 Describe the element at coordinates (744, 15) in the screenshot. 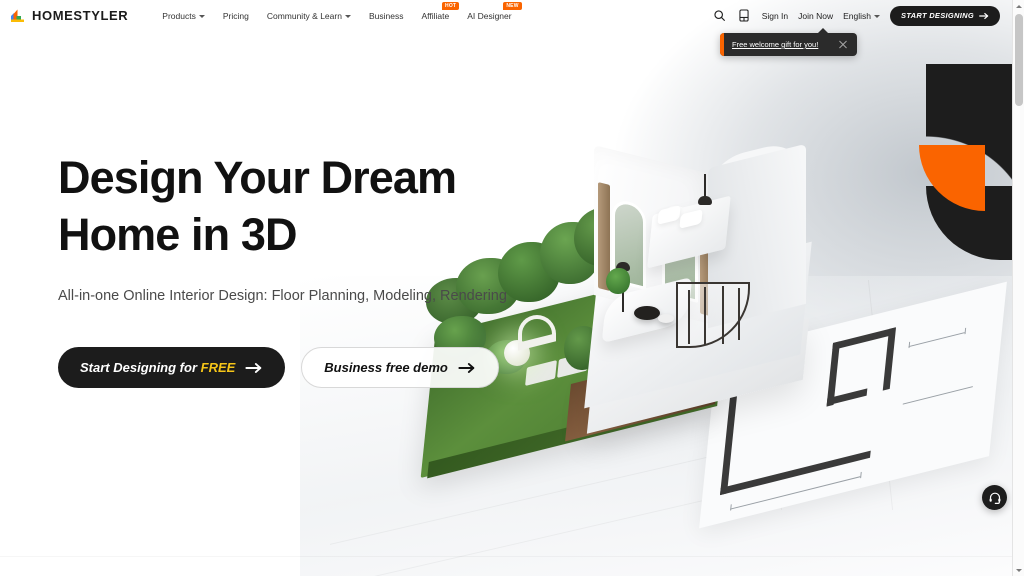

I see `mobile-app-icon` at that location.